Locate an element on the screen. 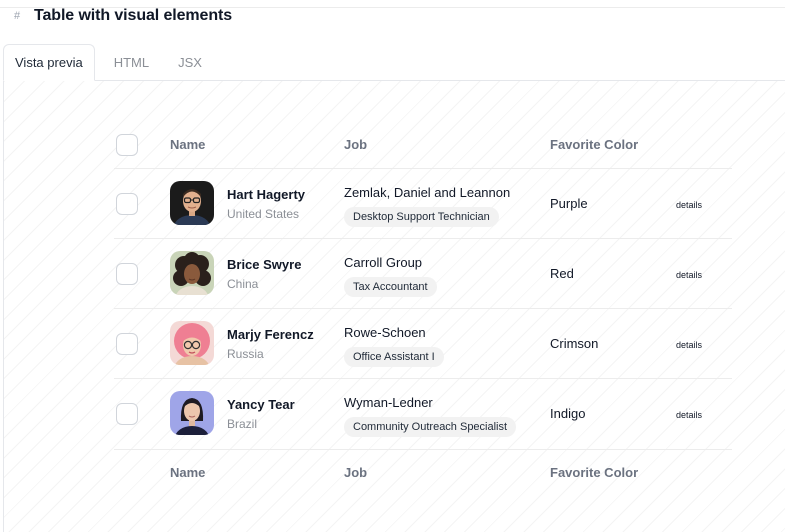 The image size is (785, 532). company-name: Rowe-Schoen is located at coordinates (385, 332).